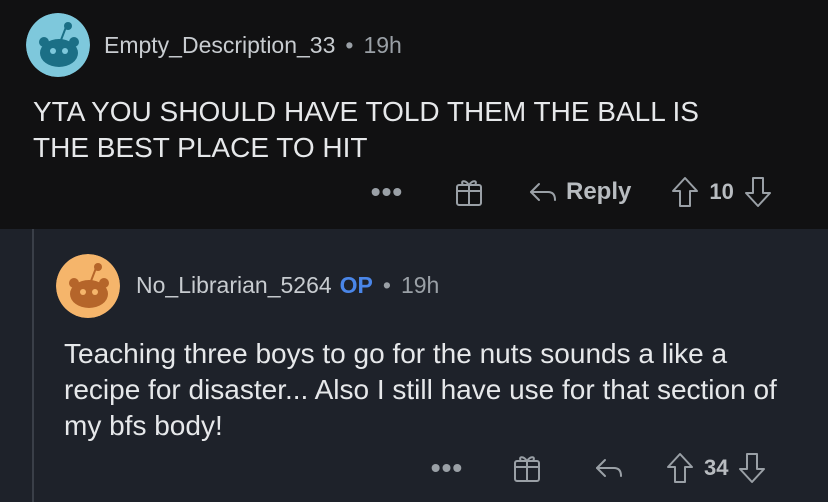  Describe the element at coordinates (356, 285) in the screenshot. I see `op-badge: OP` at that location.